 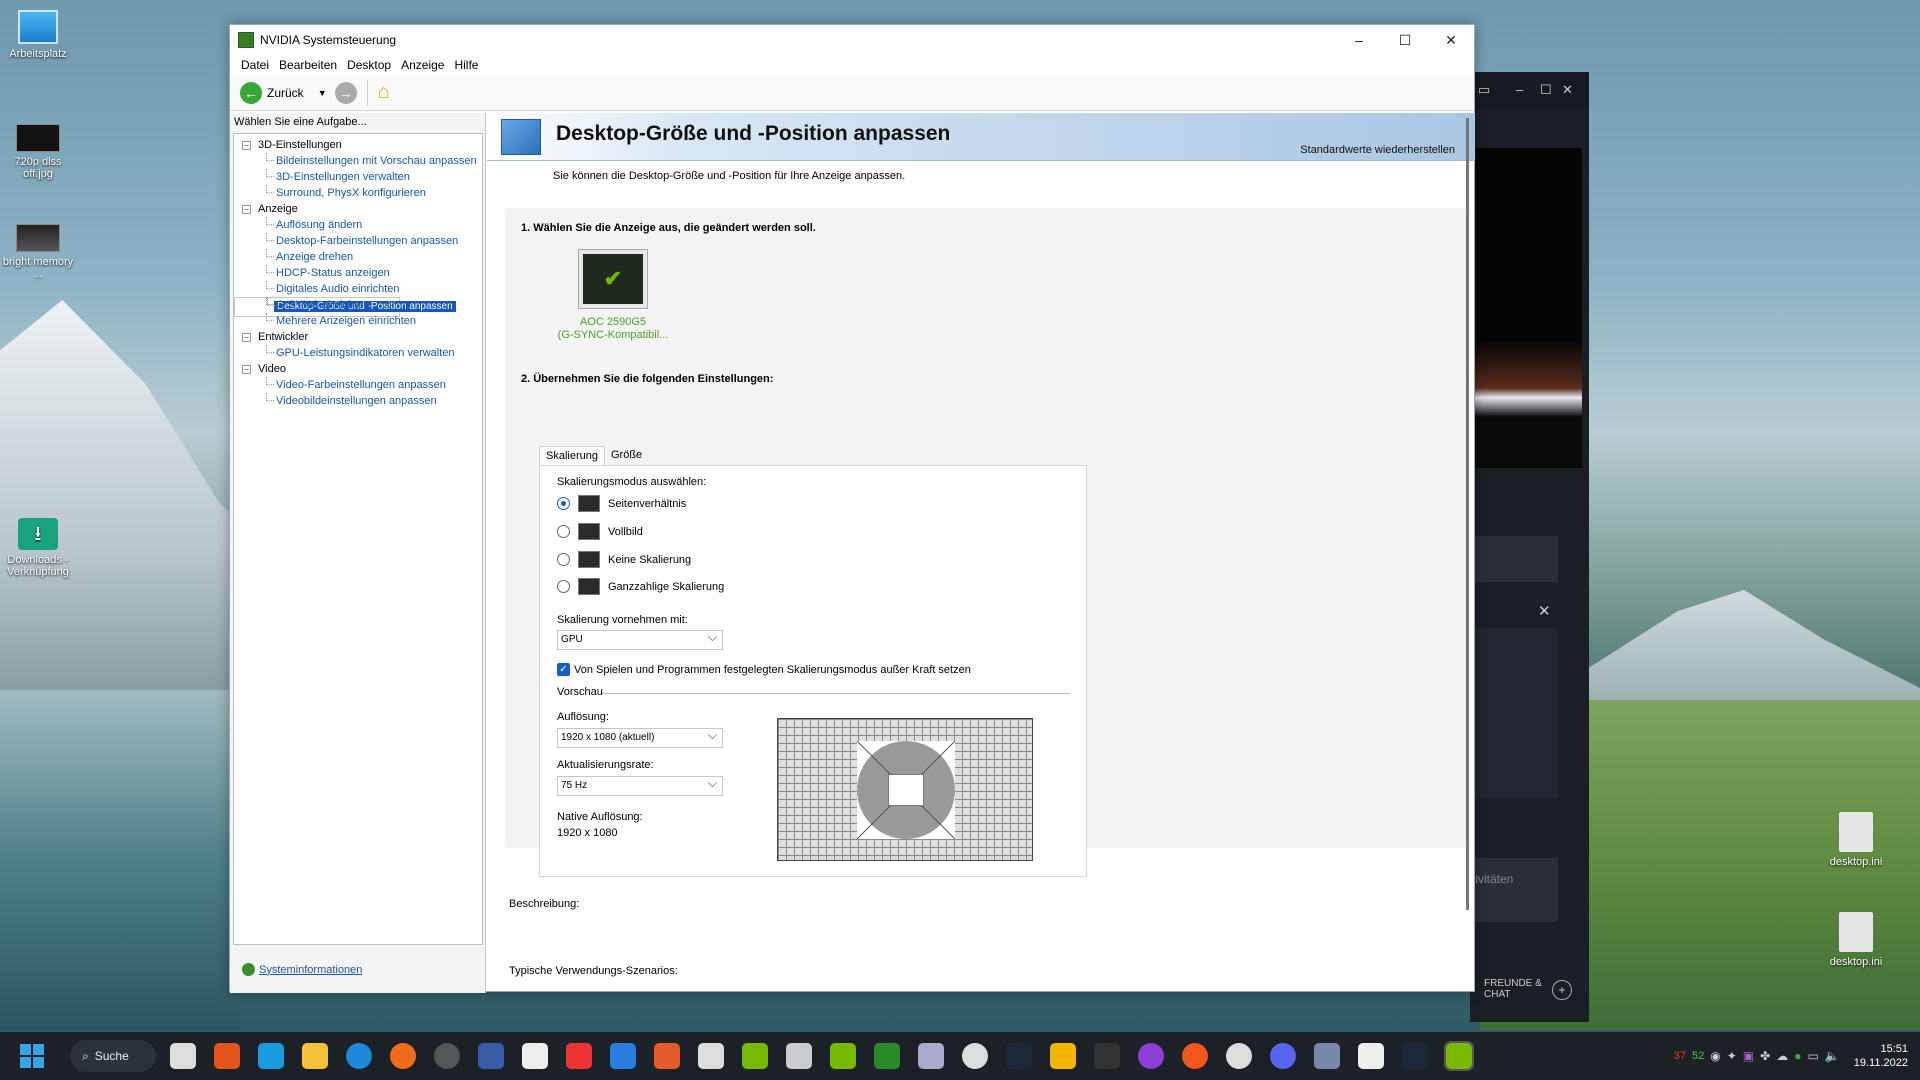 I want to click on app-tray-icon: ●, so click(x=1797, y=1056).